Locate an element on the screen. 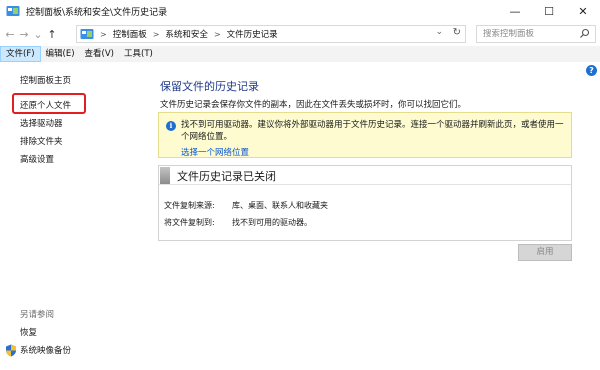 This screenshot has height=370, width=600. menu-file: 文件(F) is located at coordinates (20, 54).